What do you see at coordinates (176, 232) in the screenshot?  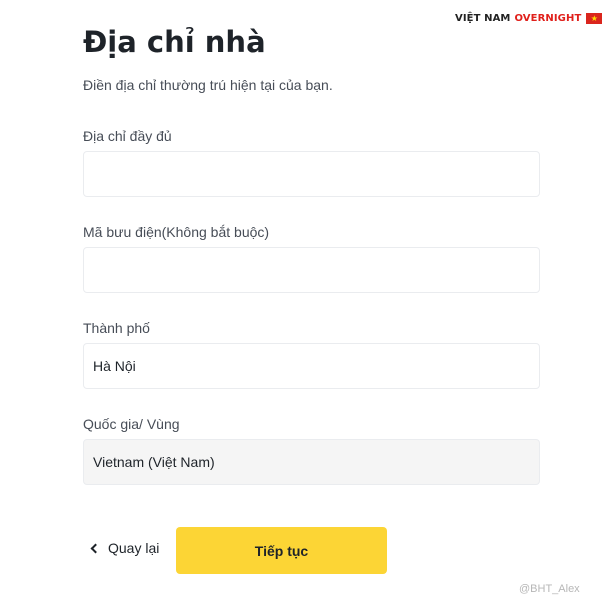 I see `postal-code-label: Mã bưu điện(Không bắt buộc)` at bounding box center [176, 232].